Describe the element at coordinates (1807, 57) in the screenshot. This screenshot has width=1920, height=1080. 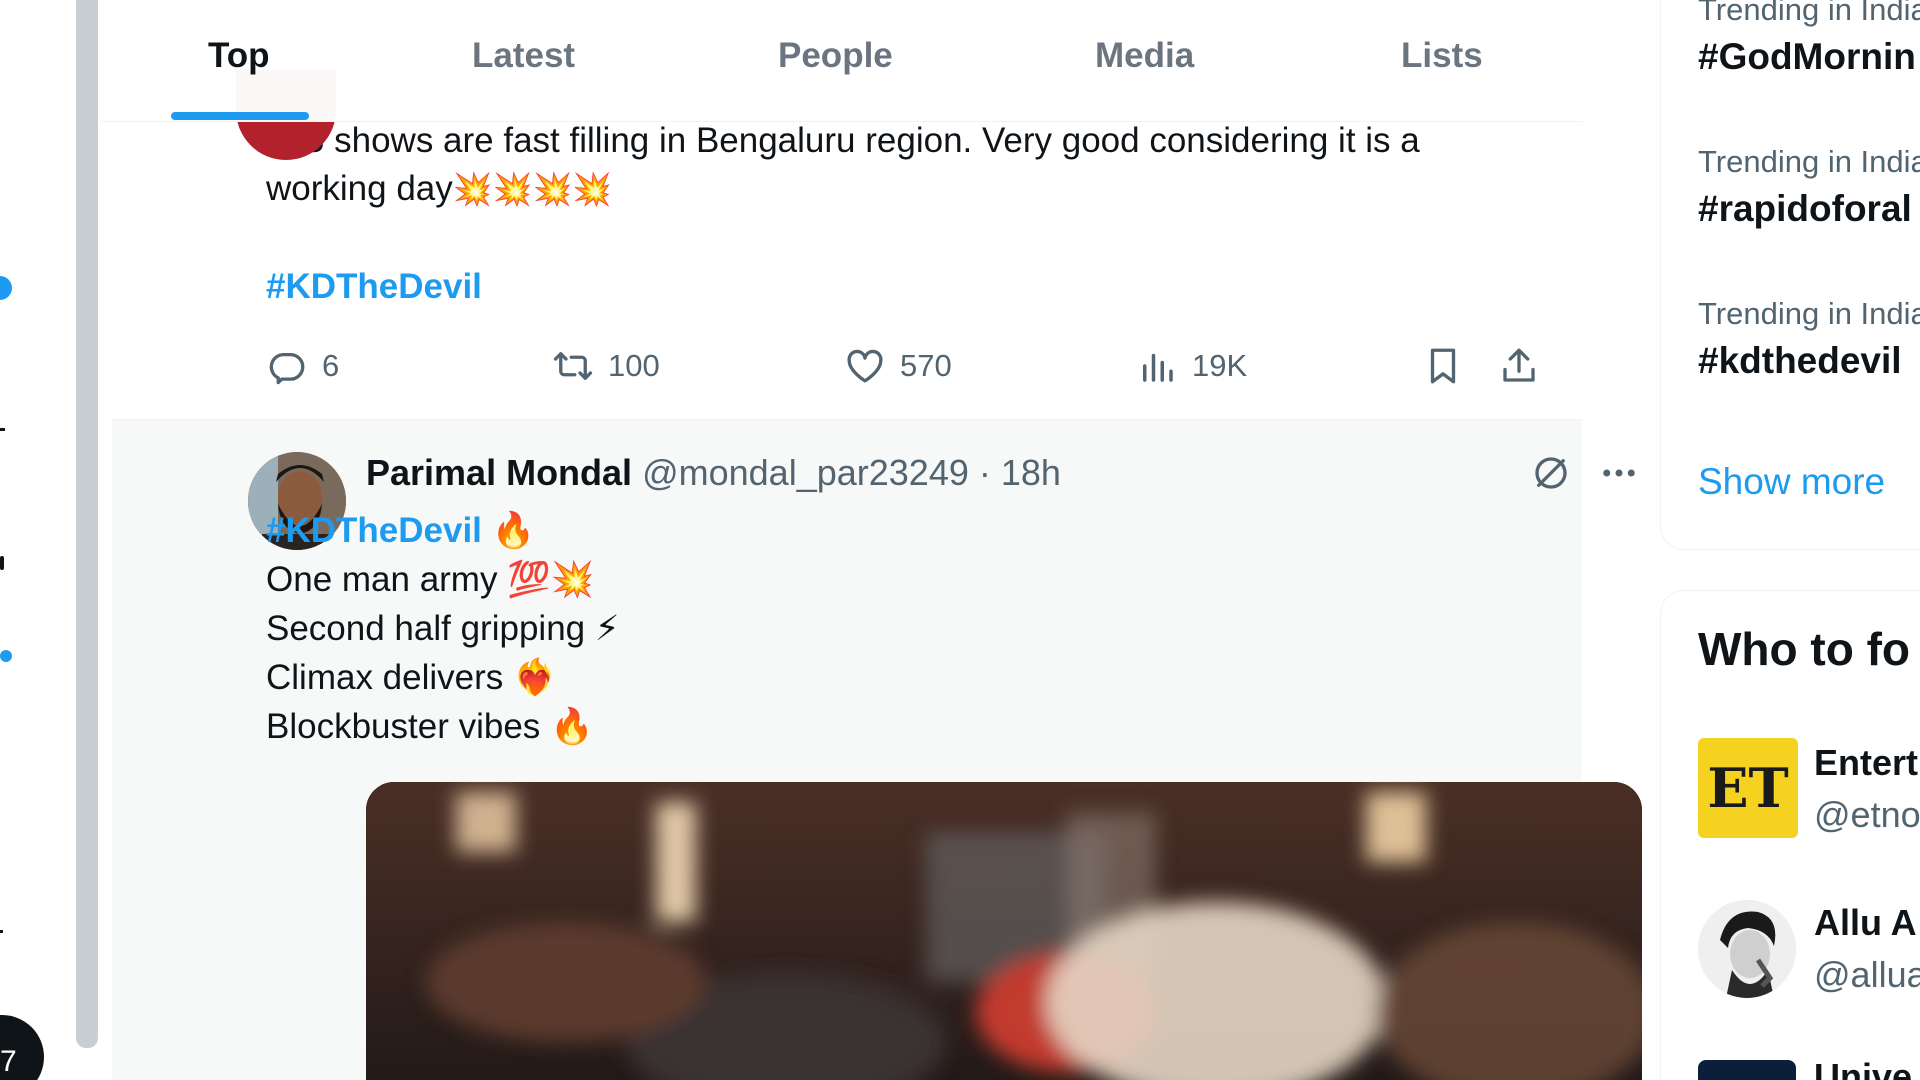
I see `trend-item: #GodMornin` at that location.